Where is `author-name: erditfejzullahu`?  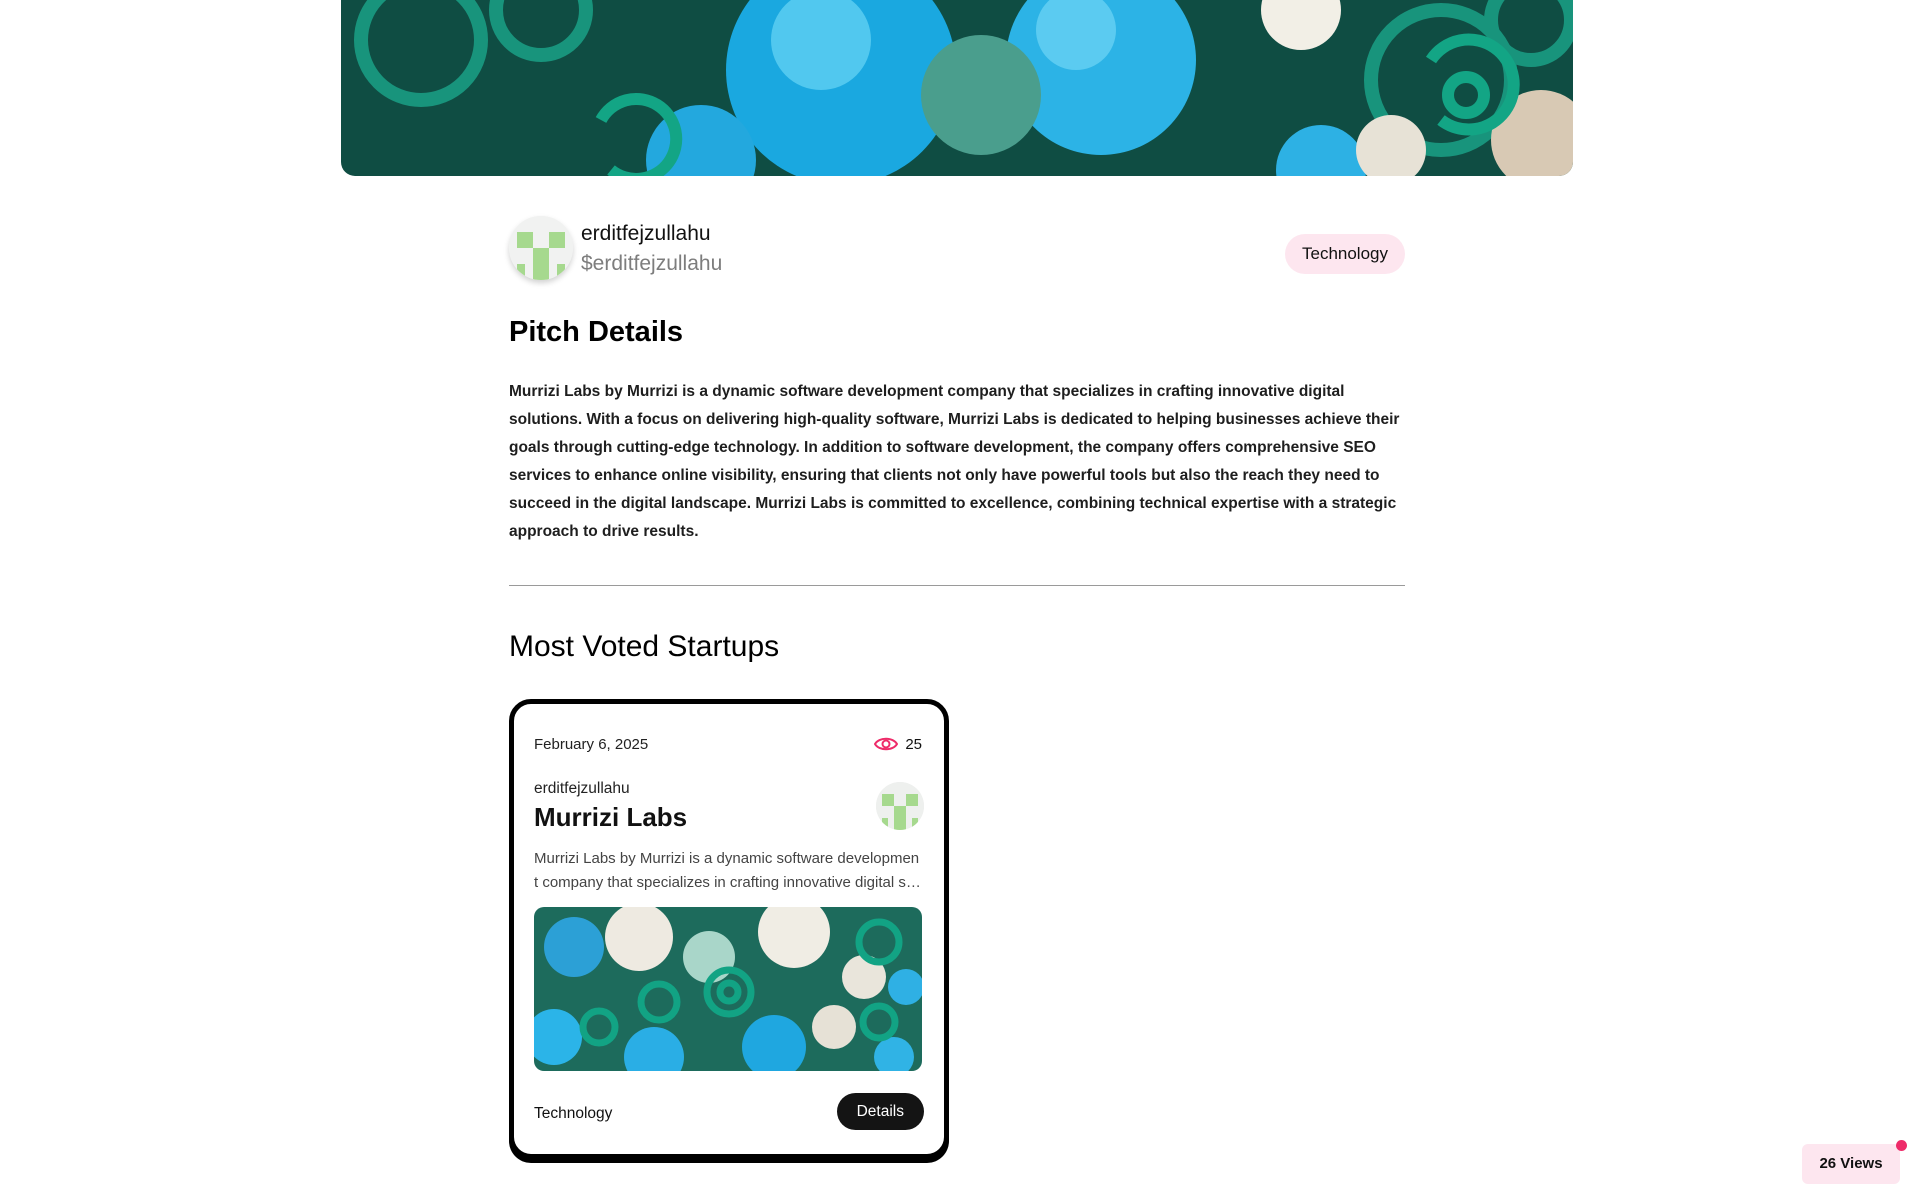
author-name: erditfejzullahu is located at coordinates (646, 234).